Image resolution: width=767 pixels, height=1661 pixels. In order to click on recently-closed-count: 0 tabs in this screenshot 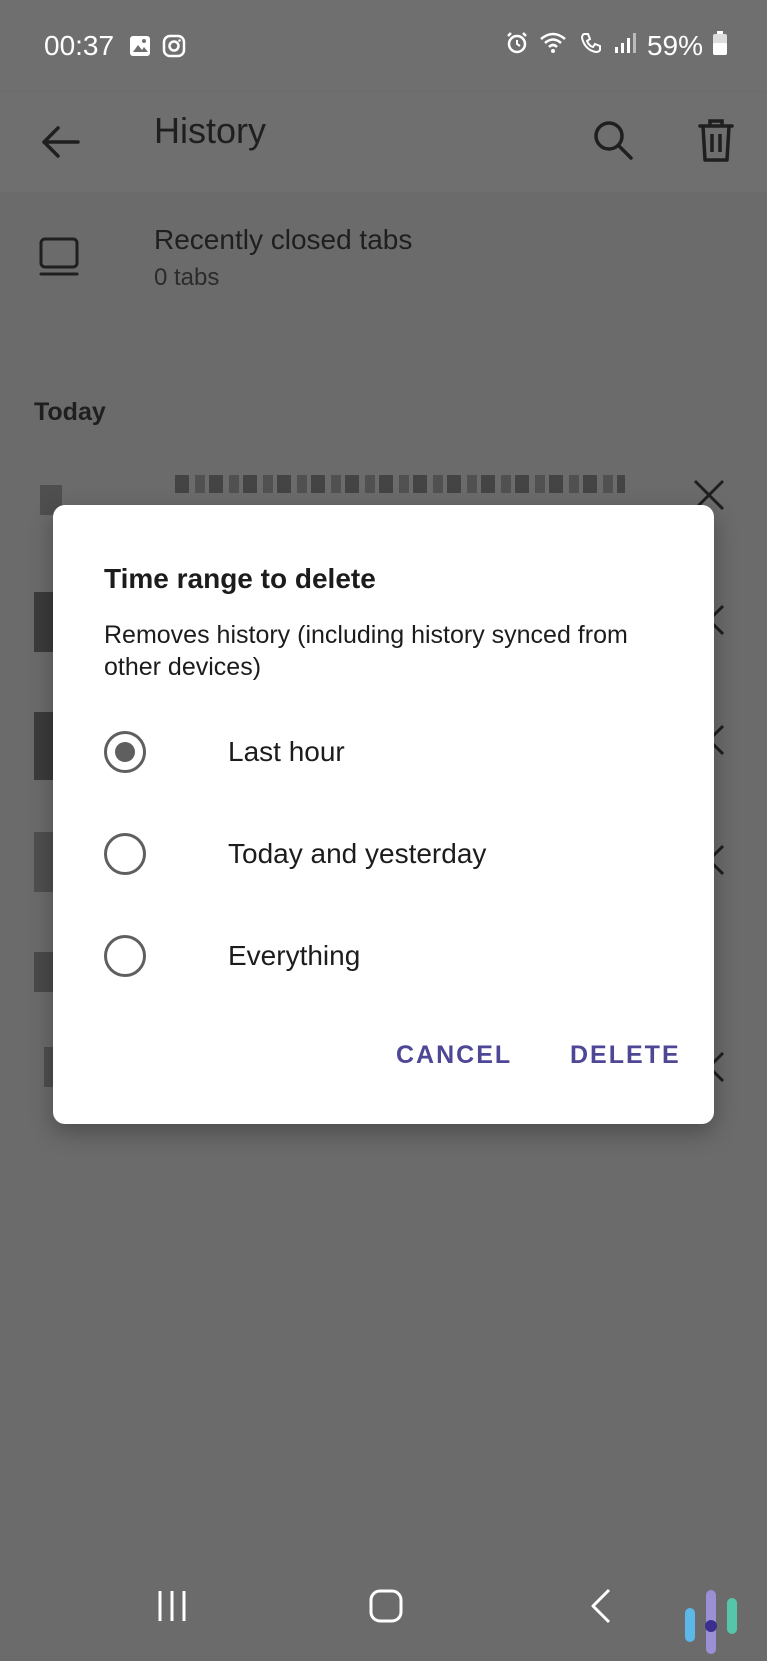, I will do `click(187, 277)`.